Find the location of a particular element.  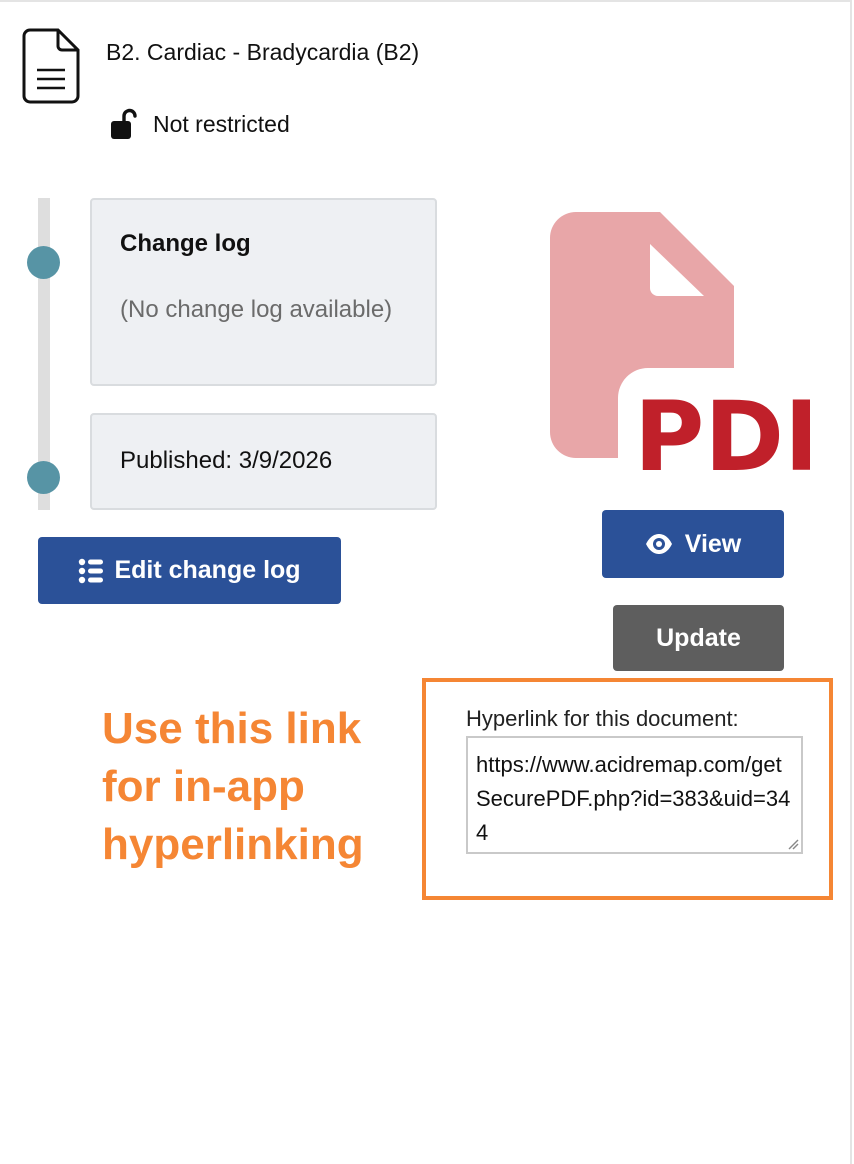

hyperlink-label: Hyperlink for this document: is located at coordinates (602, 718).